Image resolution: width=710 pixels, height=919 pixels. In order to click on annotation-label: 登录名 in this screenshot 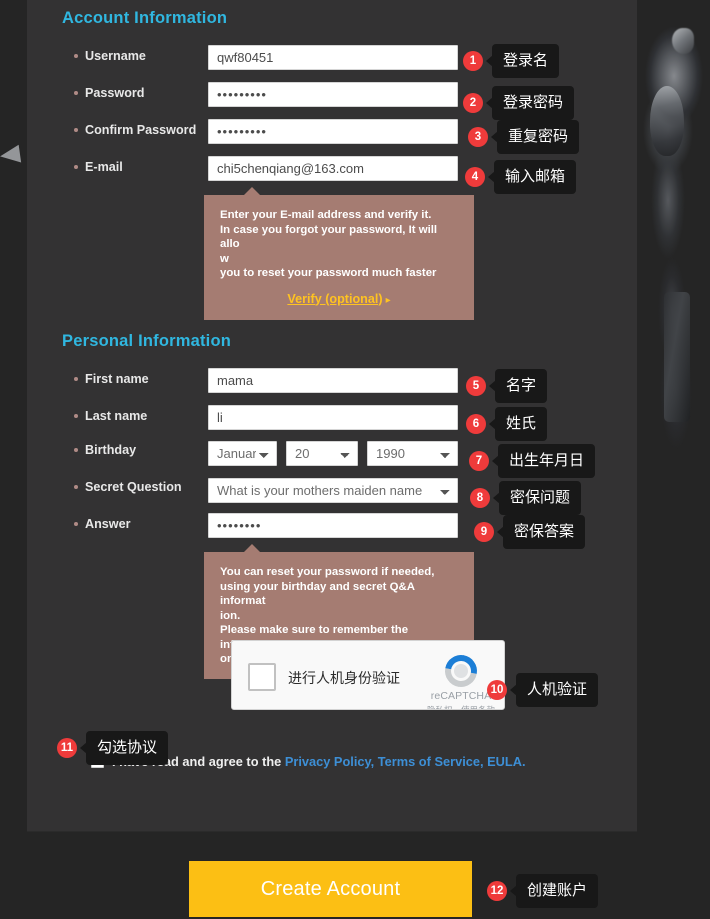, I will do `click(522, 61)`.